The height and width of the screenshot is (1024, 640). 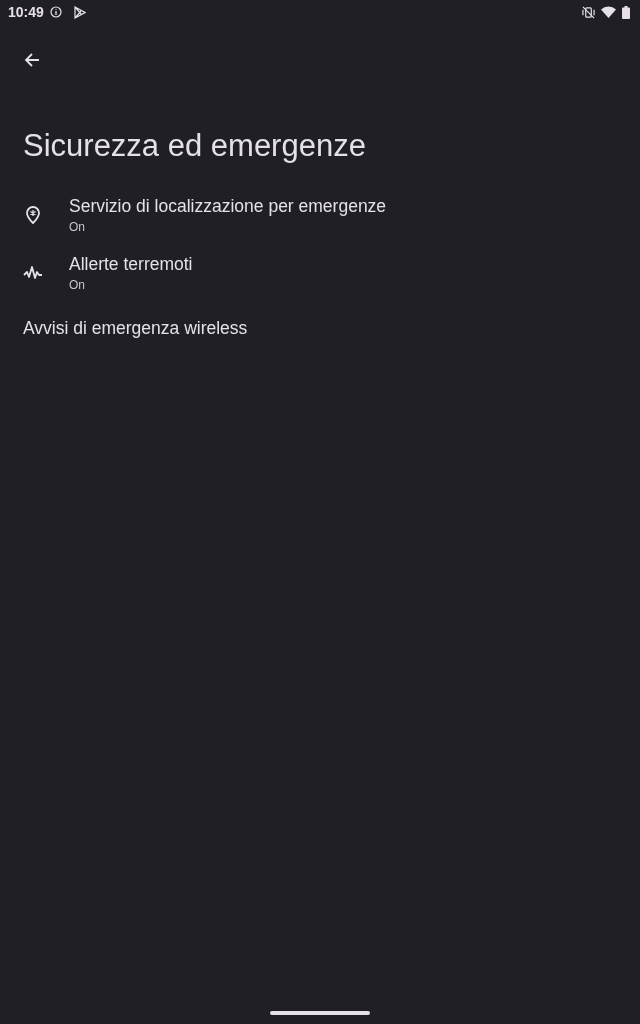 What do you see at coordinates (131, 264) in the screenshot?
I see `setting-title: Allerte terremoti` at bounding box center [131, 264].